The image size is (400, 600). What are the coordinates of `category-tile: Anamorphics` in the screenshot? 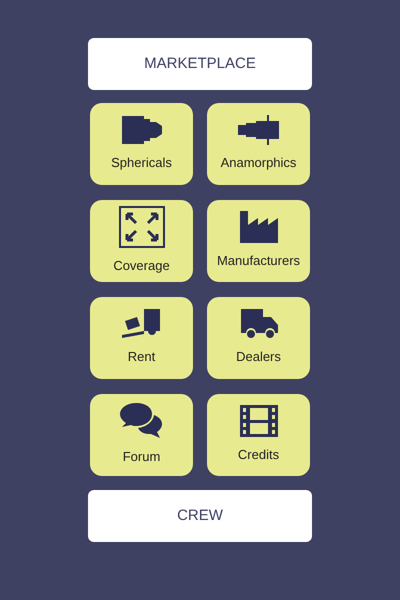 It's located at (258, 144).